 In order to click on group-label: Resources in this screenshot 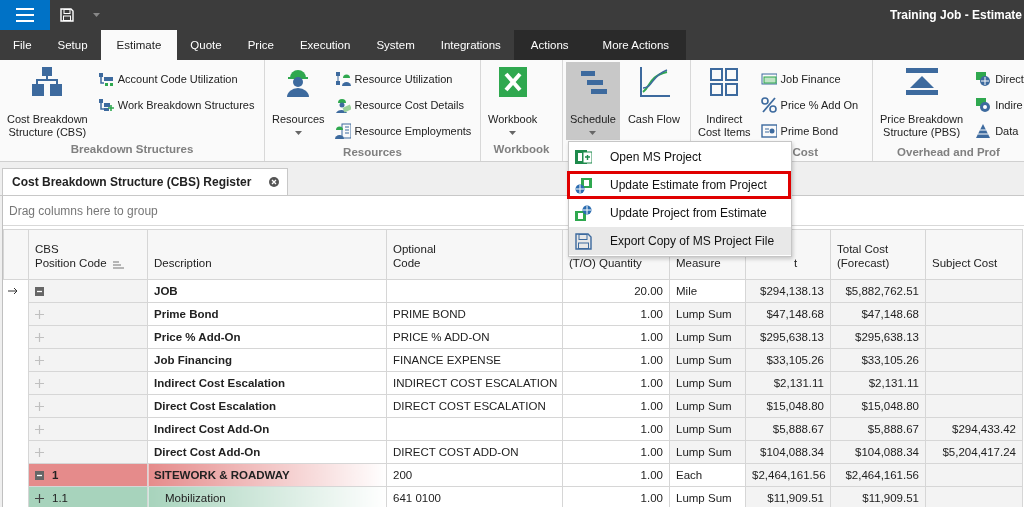, I will do `click(372, 152)`.